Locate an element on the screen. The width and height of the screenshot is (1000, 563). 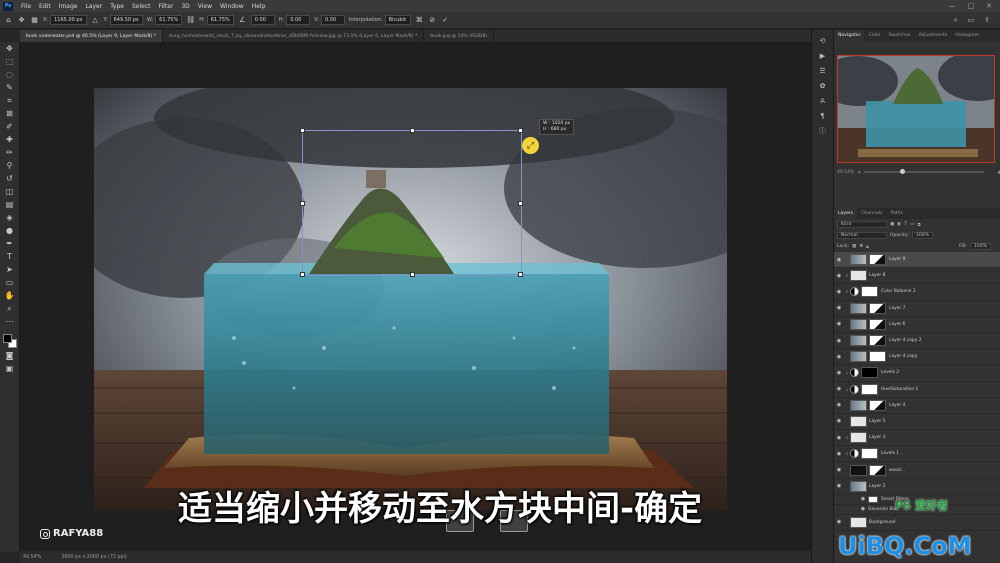
properties-icon: ☰ is located at coordinates (823, 71).